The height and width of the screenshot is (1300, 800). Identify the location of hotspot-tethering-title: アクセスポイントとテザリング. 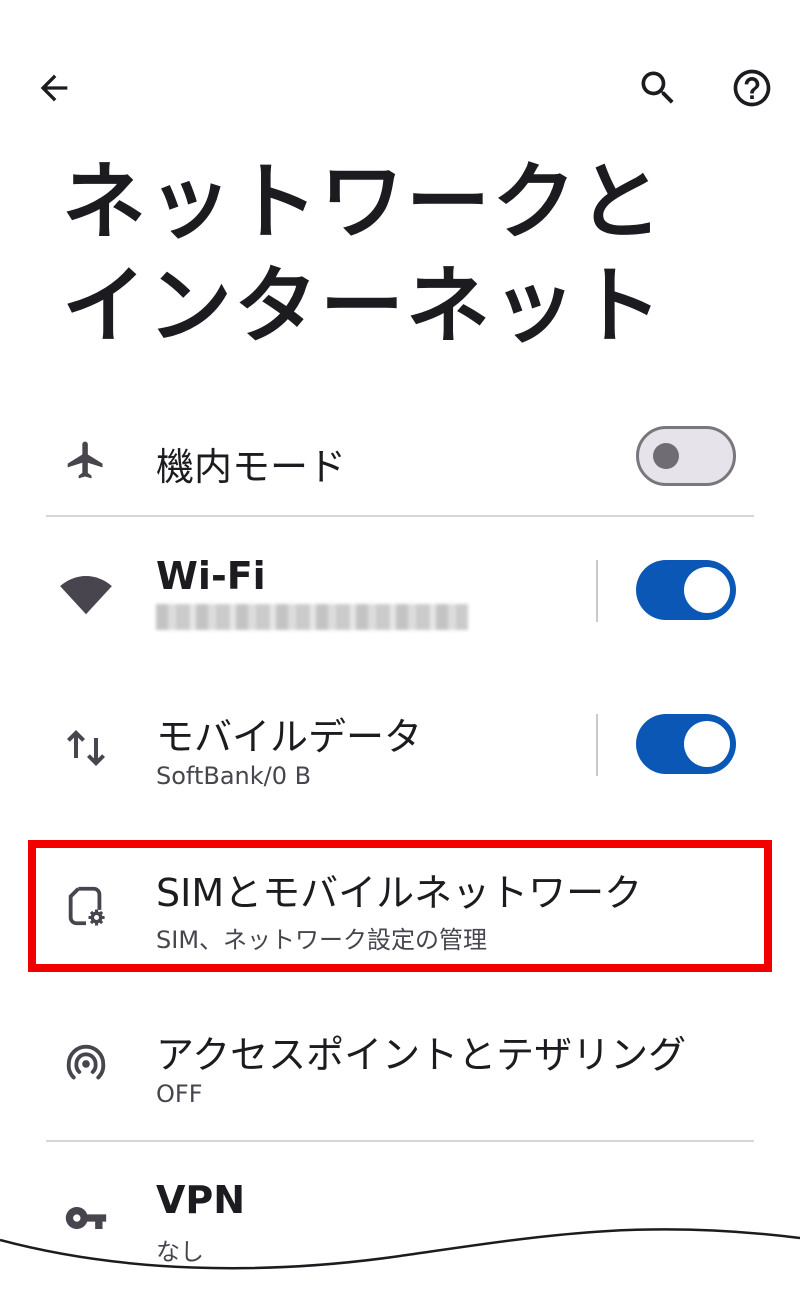
(421, 1055).